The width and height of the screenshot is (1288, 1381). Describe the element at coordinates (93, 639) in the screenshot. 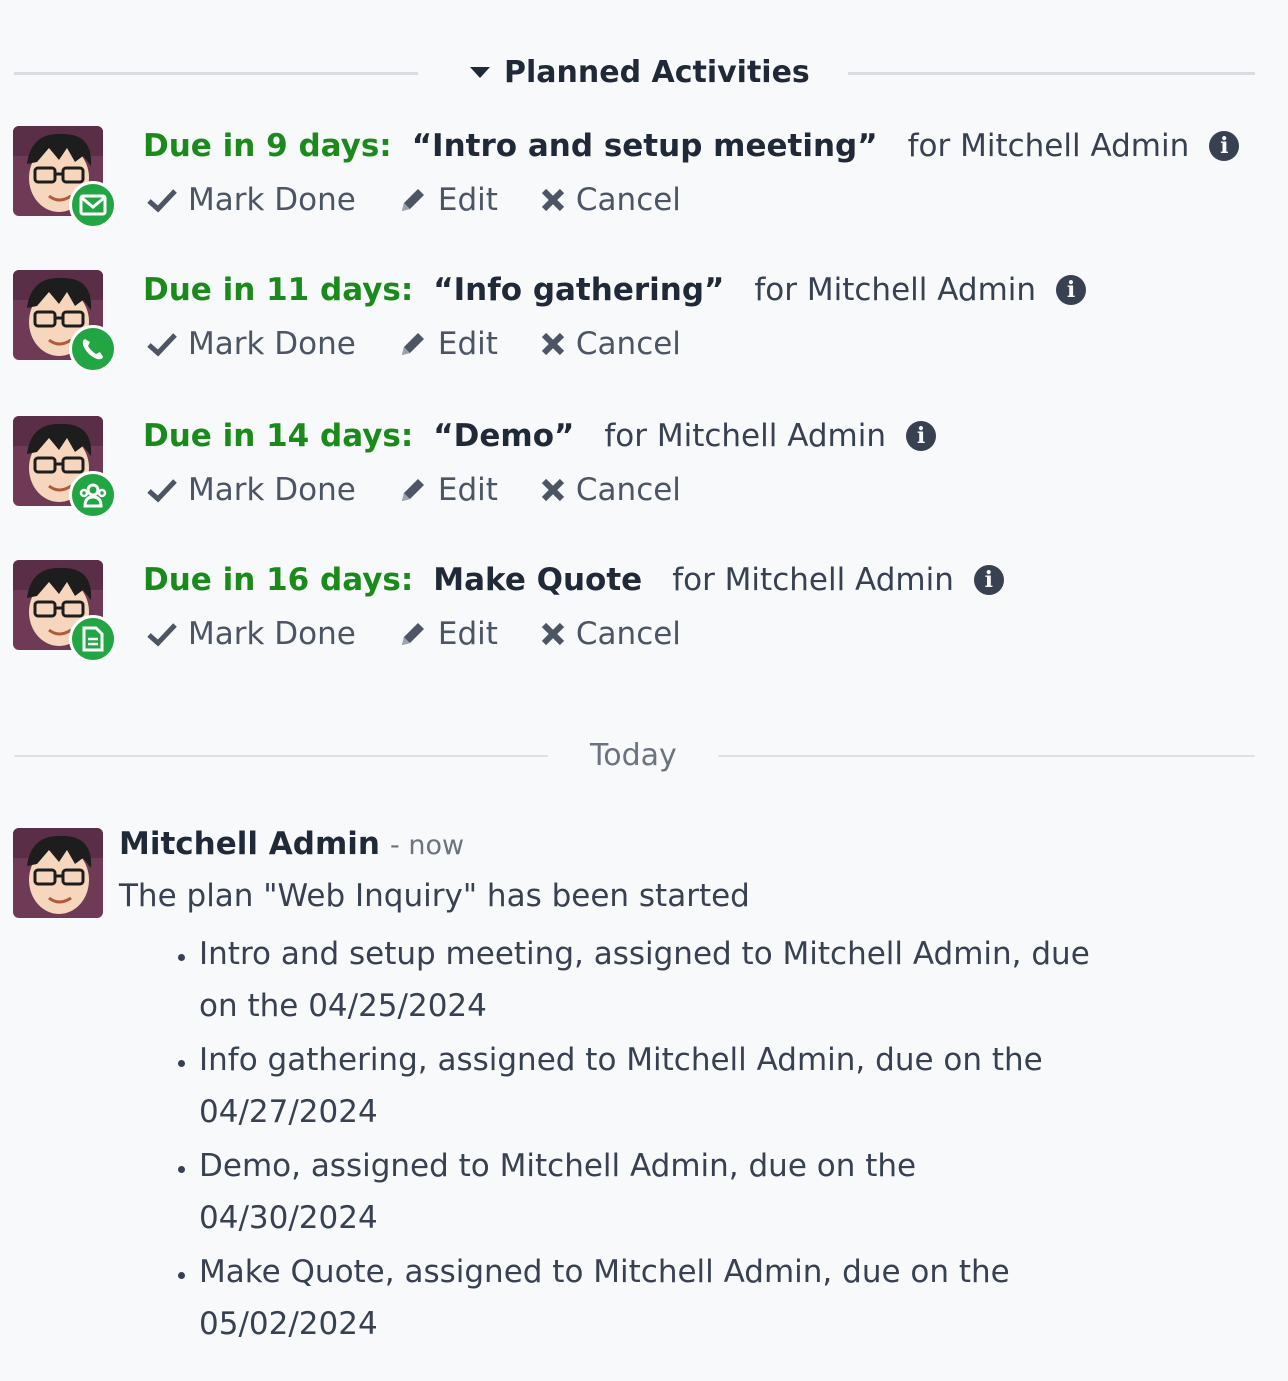

I see `document-icon` at that location.